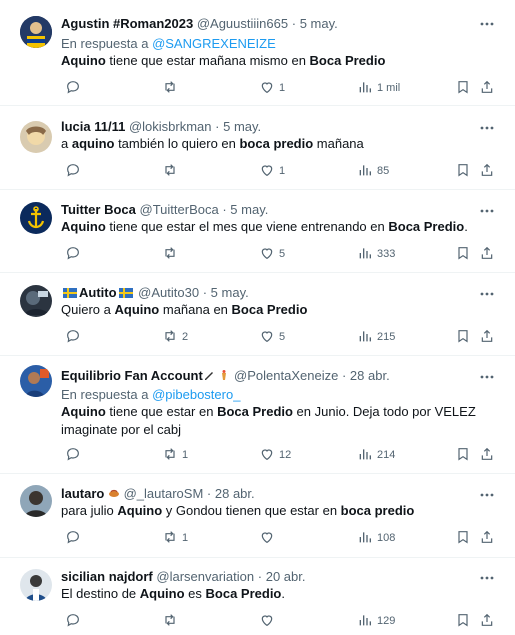 This screenshot has height=635, width=515. What do you see at coordinates (127, 23) in the screenshot?
I see `display-name: Agustin #Roman2023` at bounding box center [127, 23].